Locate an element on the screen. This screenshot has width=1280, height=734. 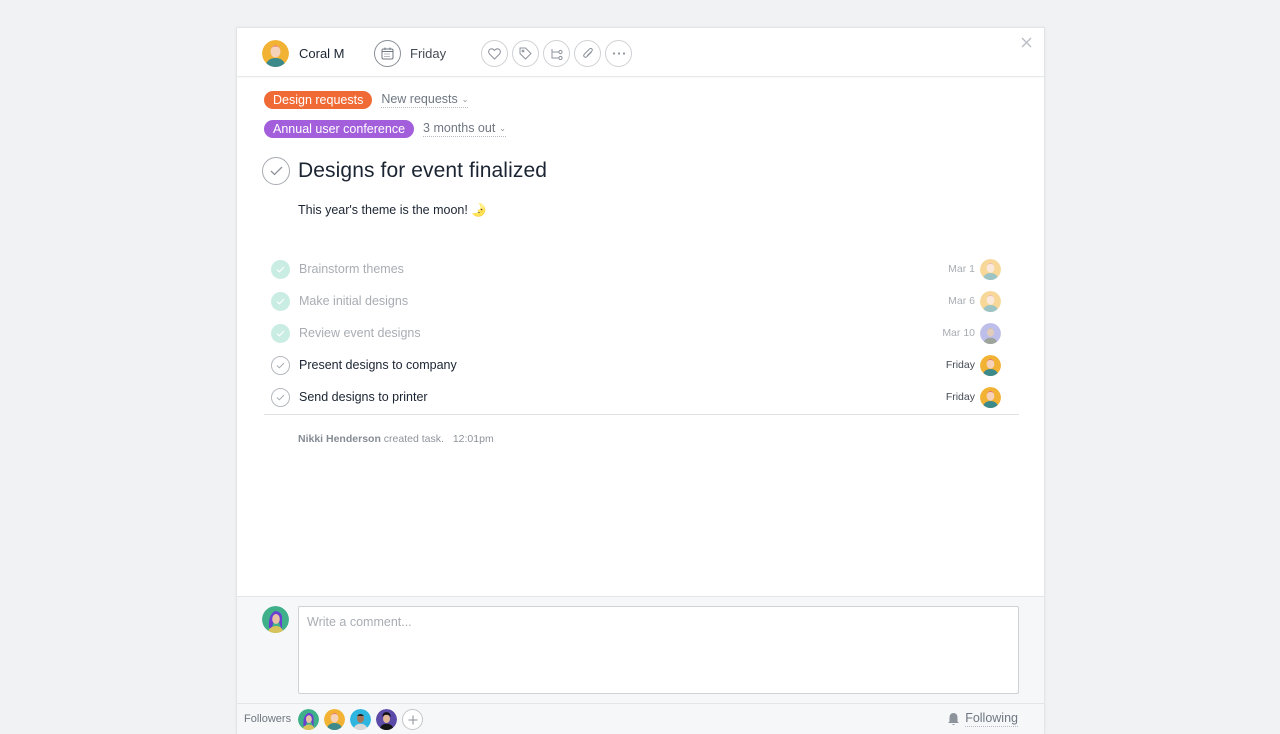
story-action: created task. is located at coordinates (413, 439).